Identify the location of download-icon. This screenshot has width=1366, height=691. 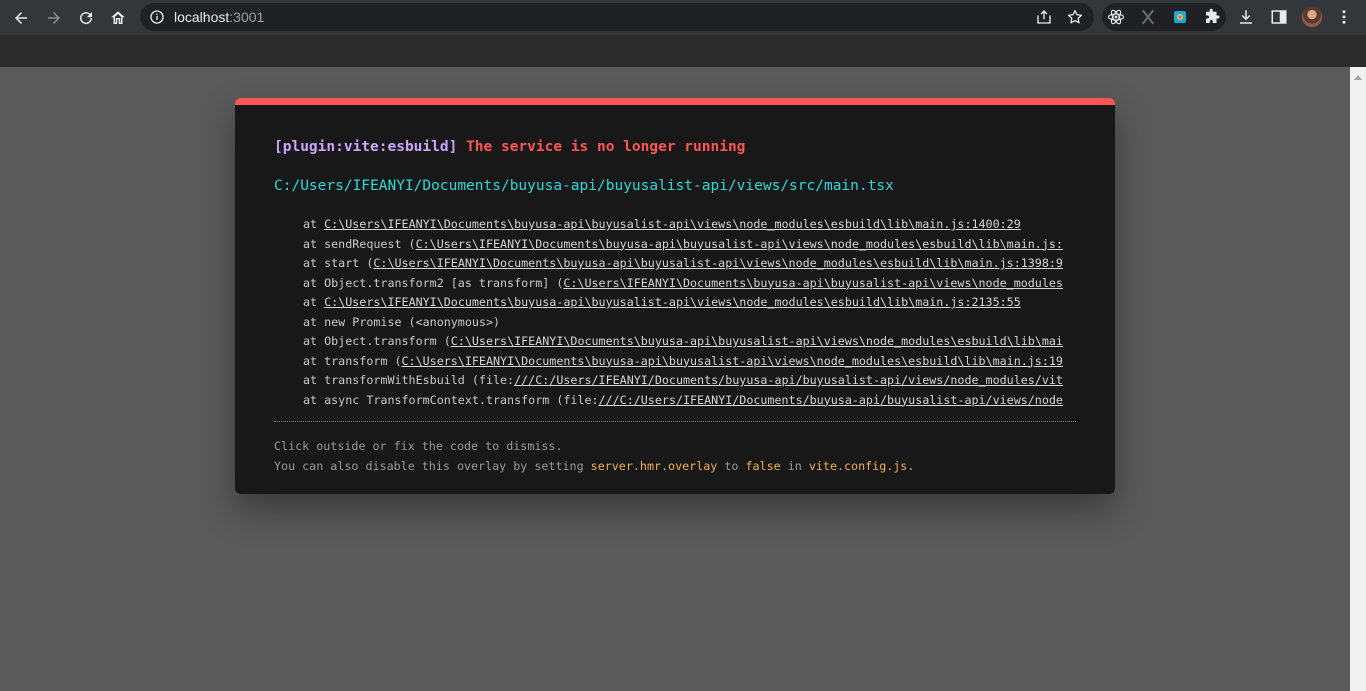
(1246, 17).